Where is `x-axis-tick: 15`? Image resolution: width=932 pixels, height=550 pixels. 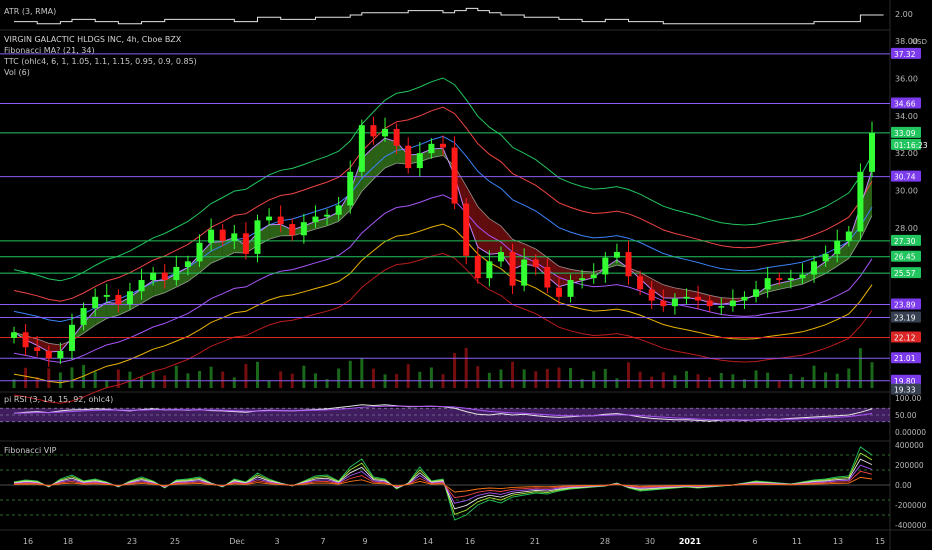 x-axis-tick: 15 is located at coordinates (880, 541).